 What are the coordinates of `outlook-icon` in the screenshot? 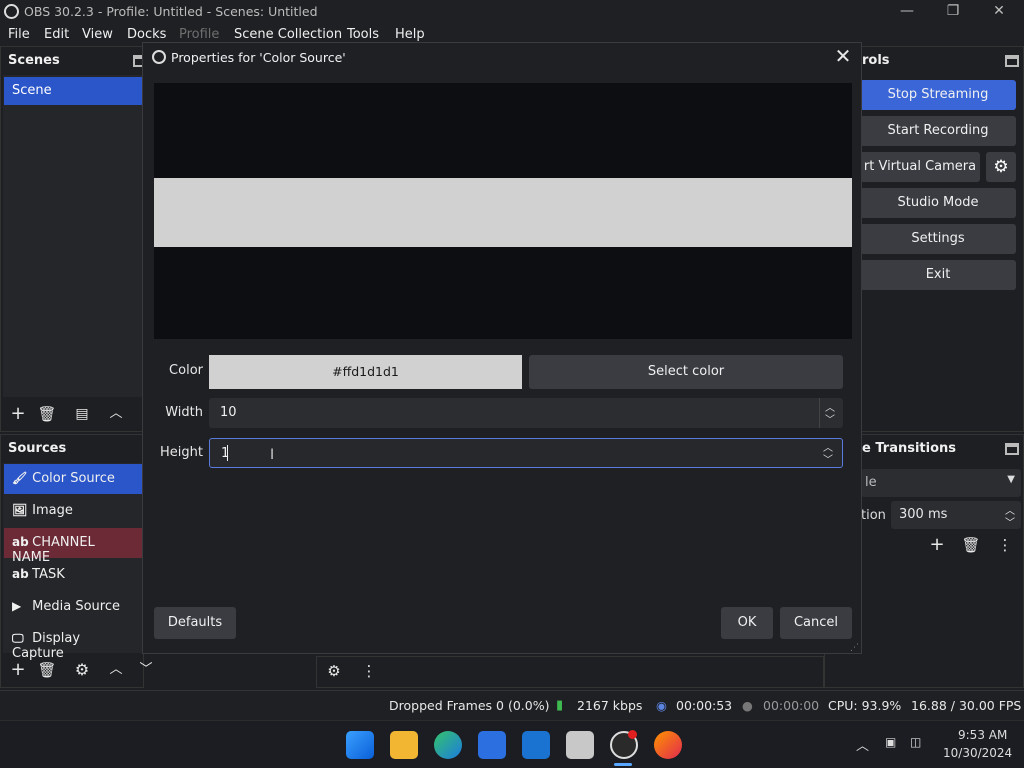 It's located at (536, 745).